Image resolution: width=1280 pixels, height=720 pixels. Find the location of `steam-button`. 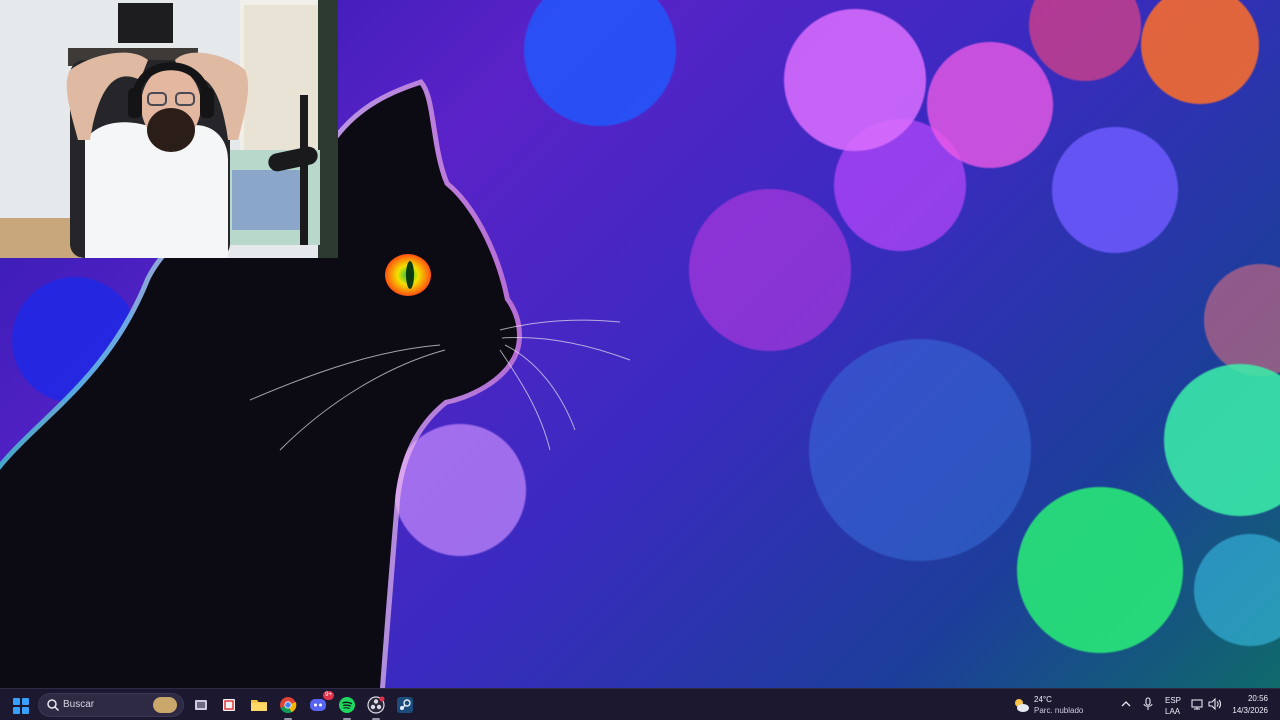

steam-button is located at coordinates (405, 705).